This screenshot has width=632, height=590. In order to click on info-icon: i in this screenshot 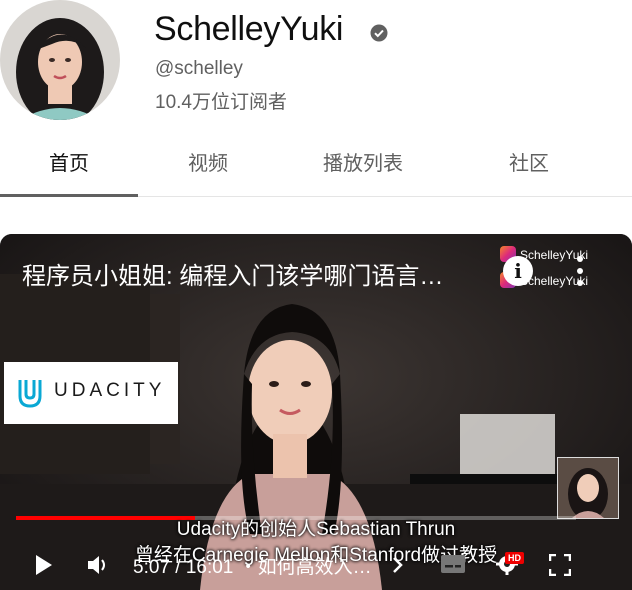, I will do `click(518, 271)`.